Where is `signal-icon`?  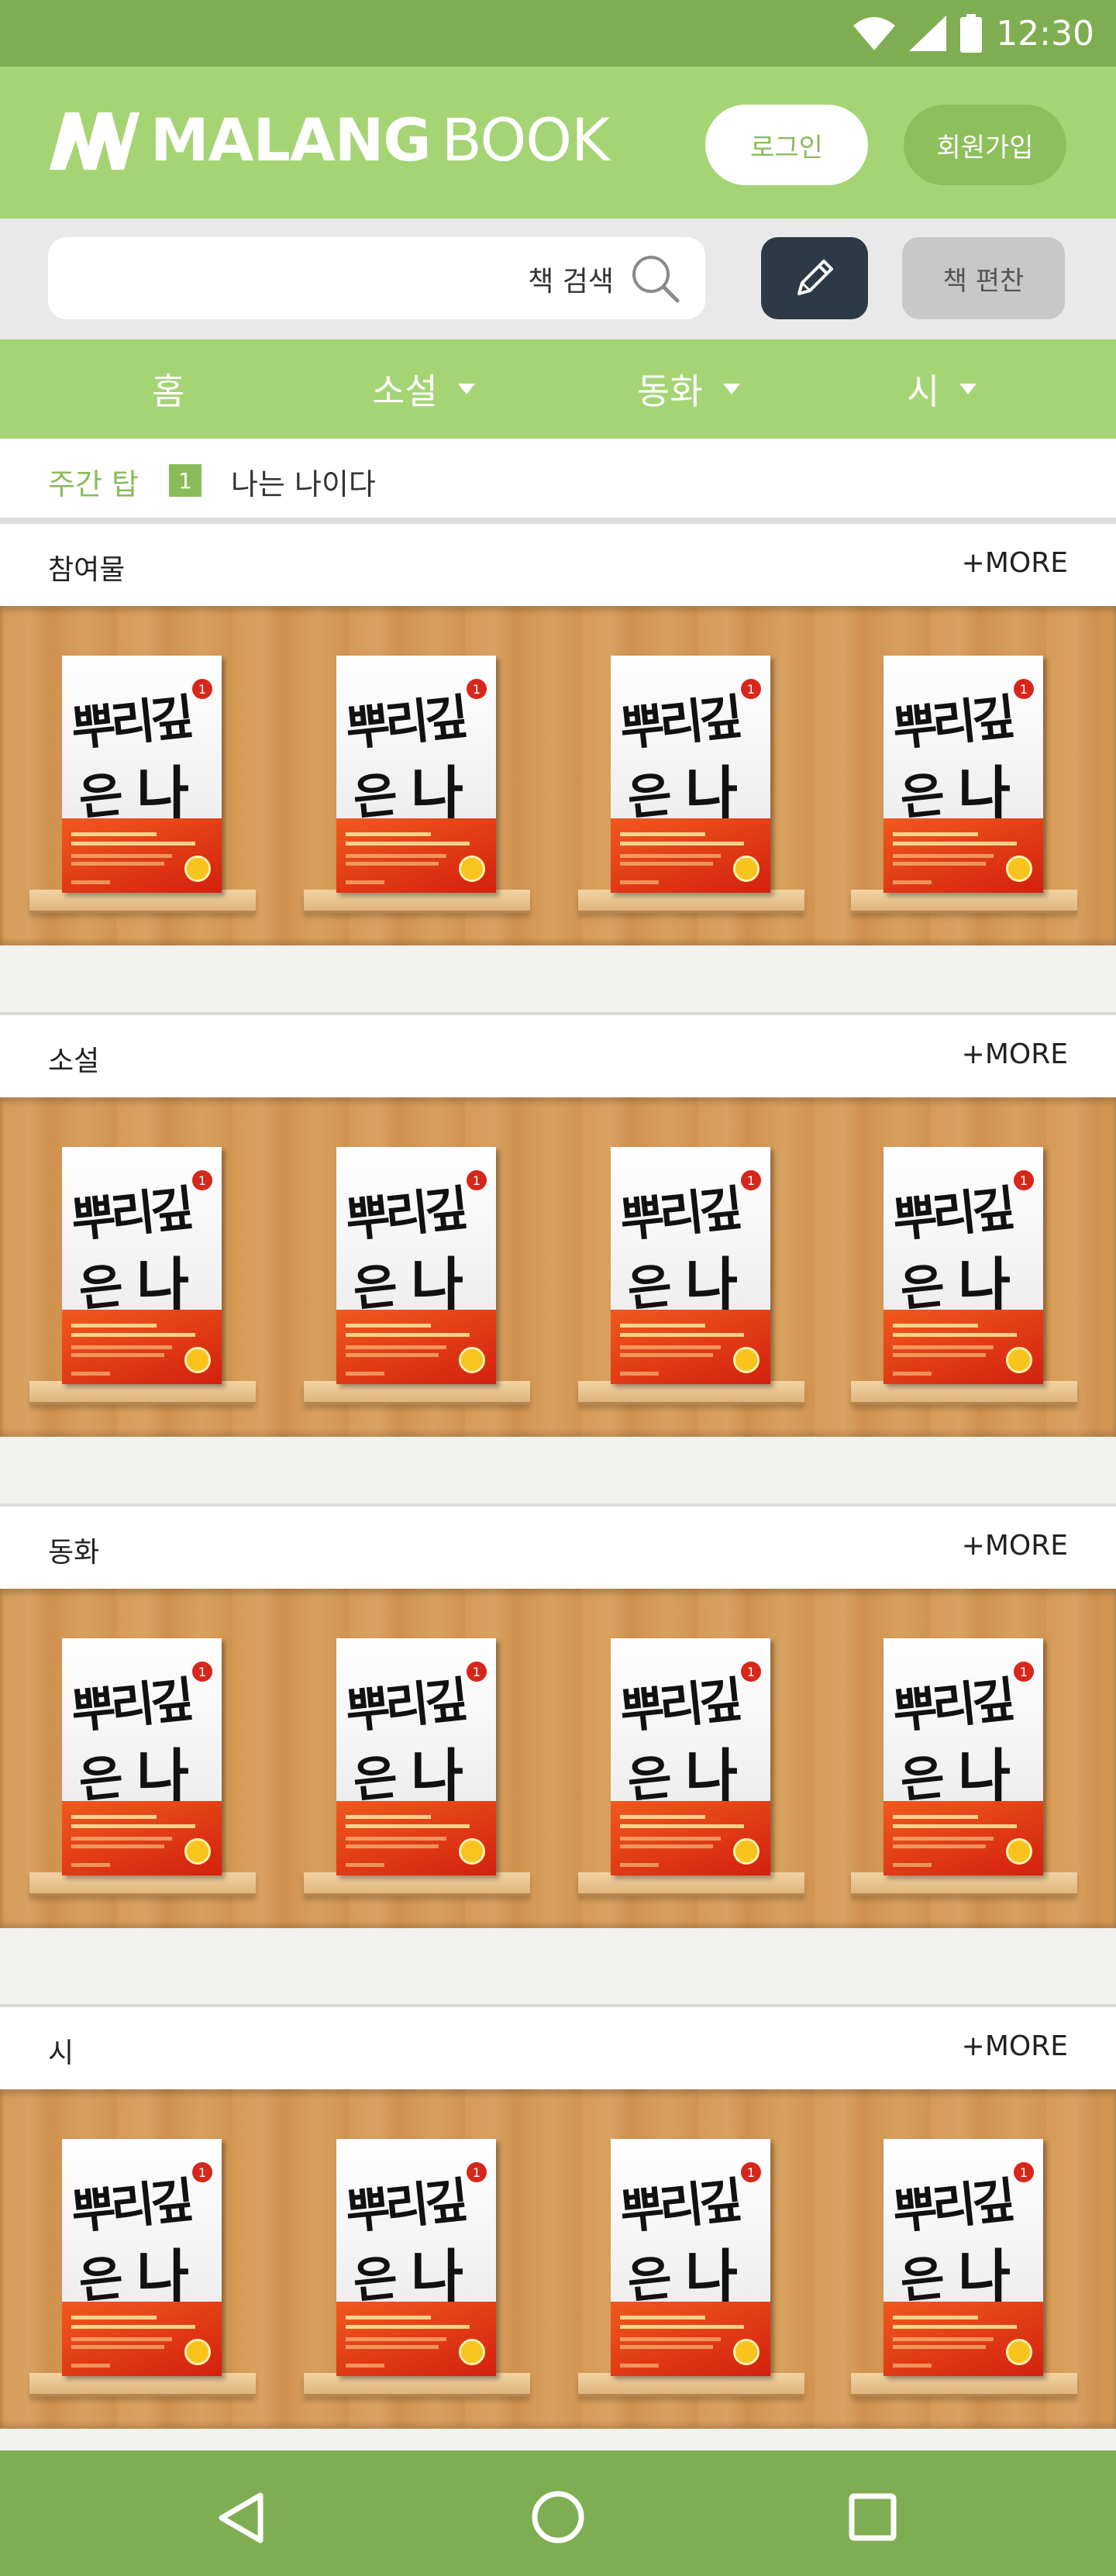 signal-icon is located at coordinates (928, 33).